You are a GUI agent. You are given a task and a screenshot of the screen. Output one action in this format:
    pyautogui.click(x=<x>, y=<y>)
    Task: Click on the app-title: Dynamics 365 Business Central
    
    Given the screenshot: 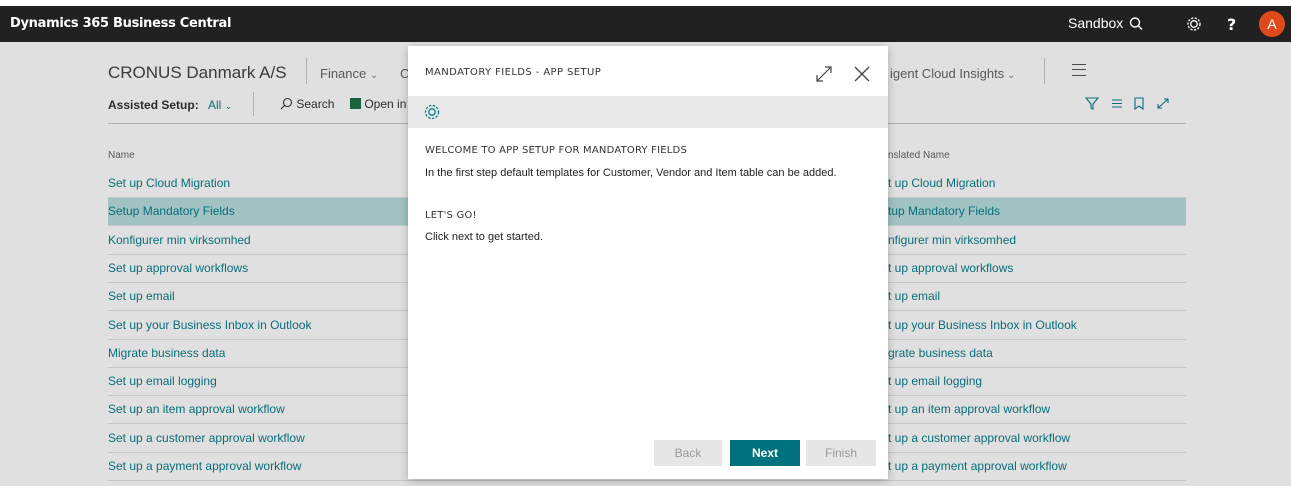 What is the action you would take?
    pyautogui.click(x=120, y=23)
    